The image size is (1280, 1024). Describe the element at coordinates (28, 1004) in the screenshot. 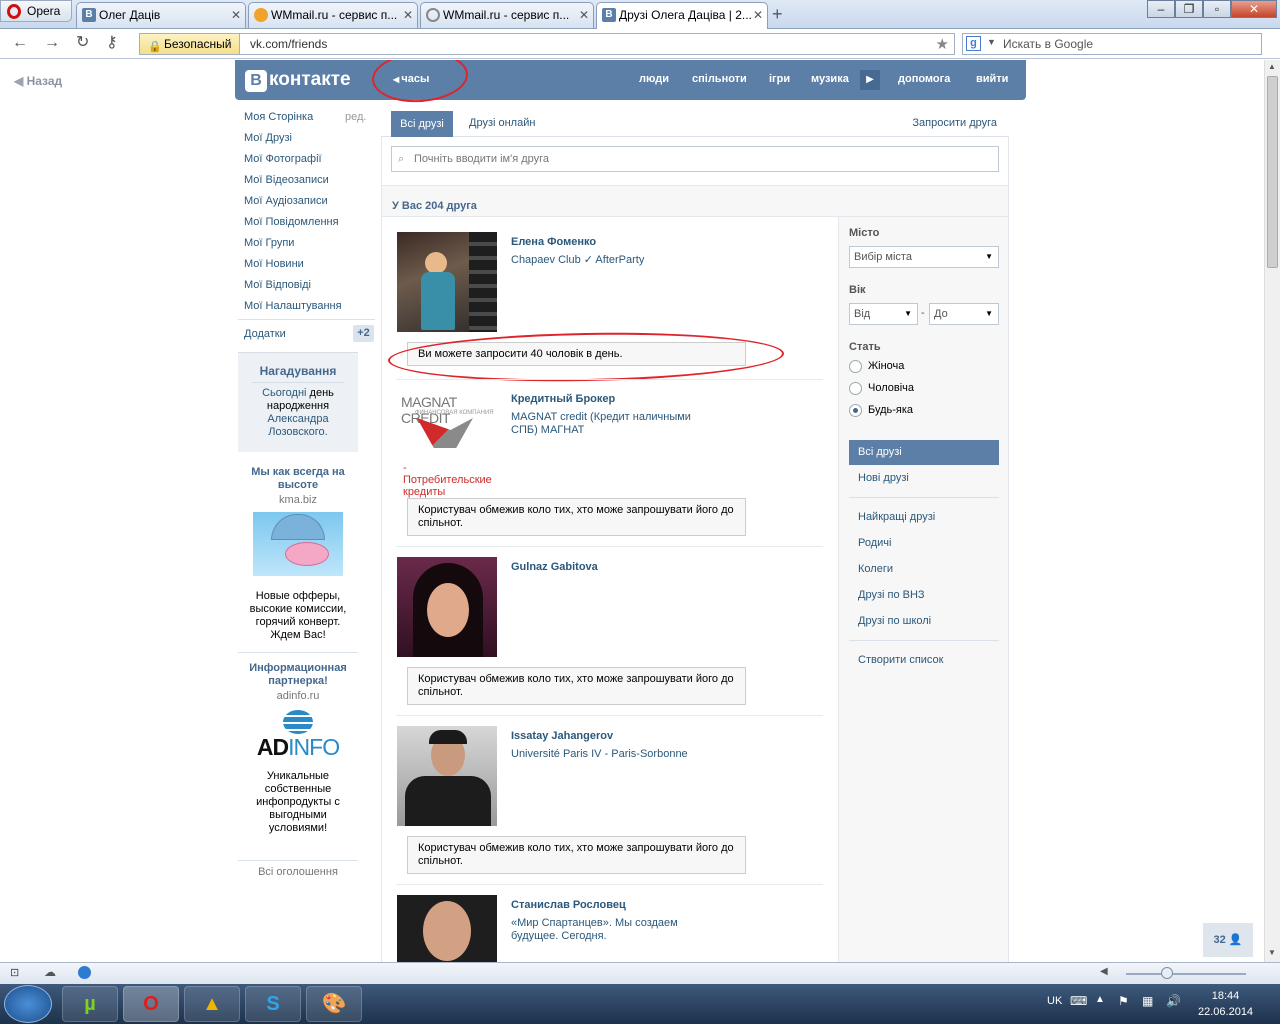

I see `windows-start-icon` at that location.